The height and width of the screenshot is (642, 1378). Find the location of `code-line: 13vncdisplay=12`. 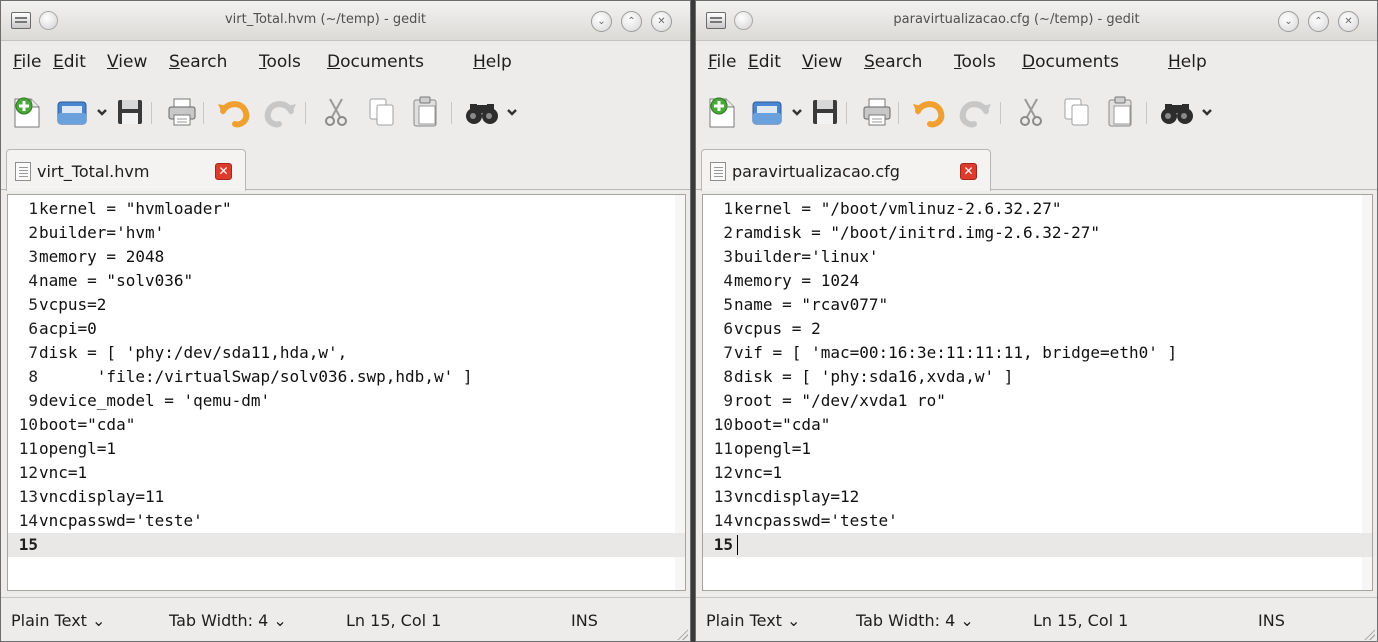

code-line: 13vncdisplay=12 is located at coordinates (1037, 497).